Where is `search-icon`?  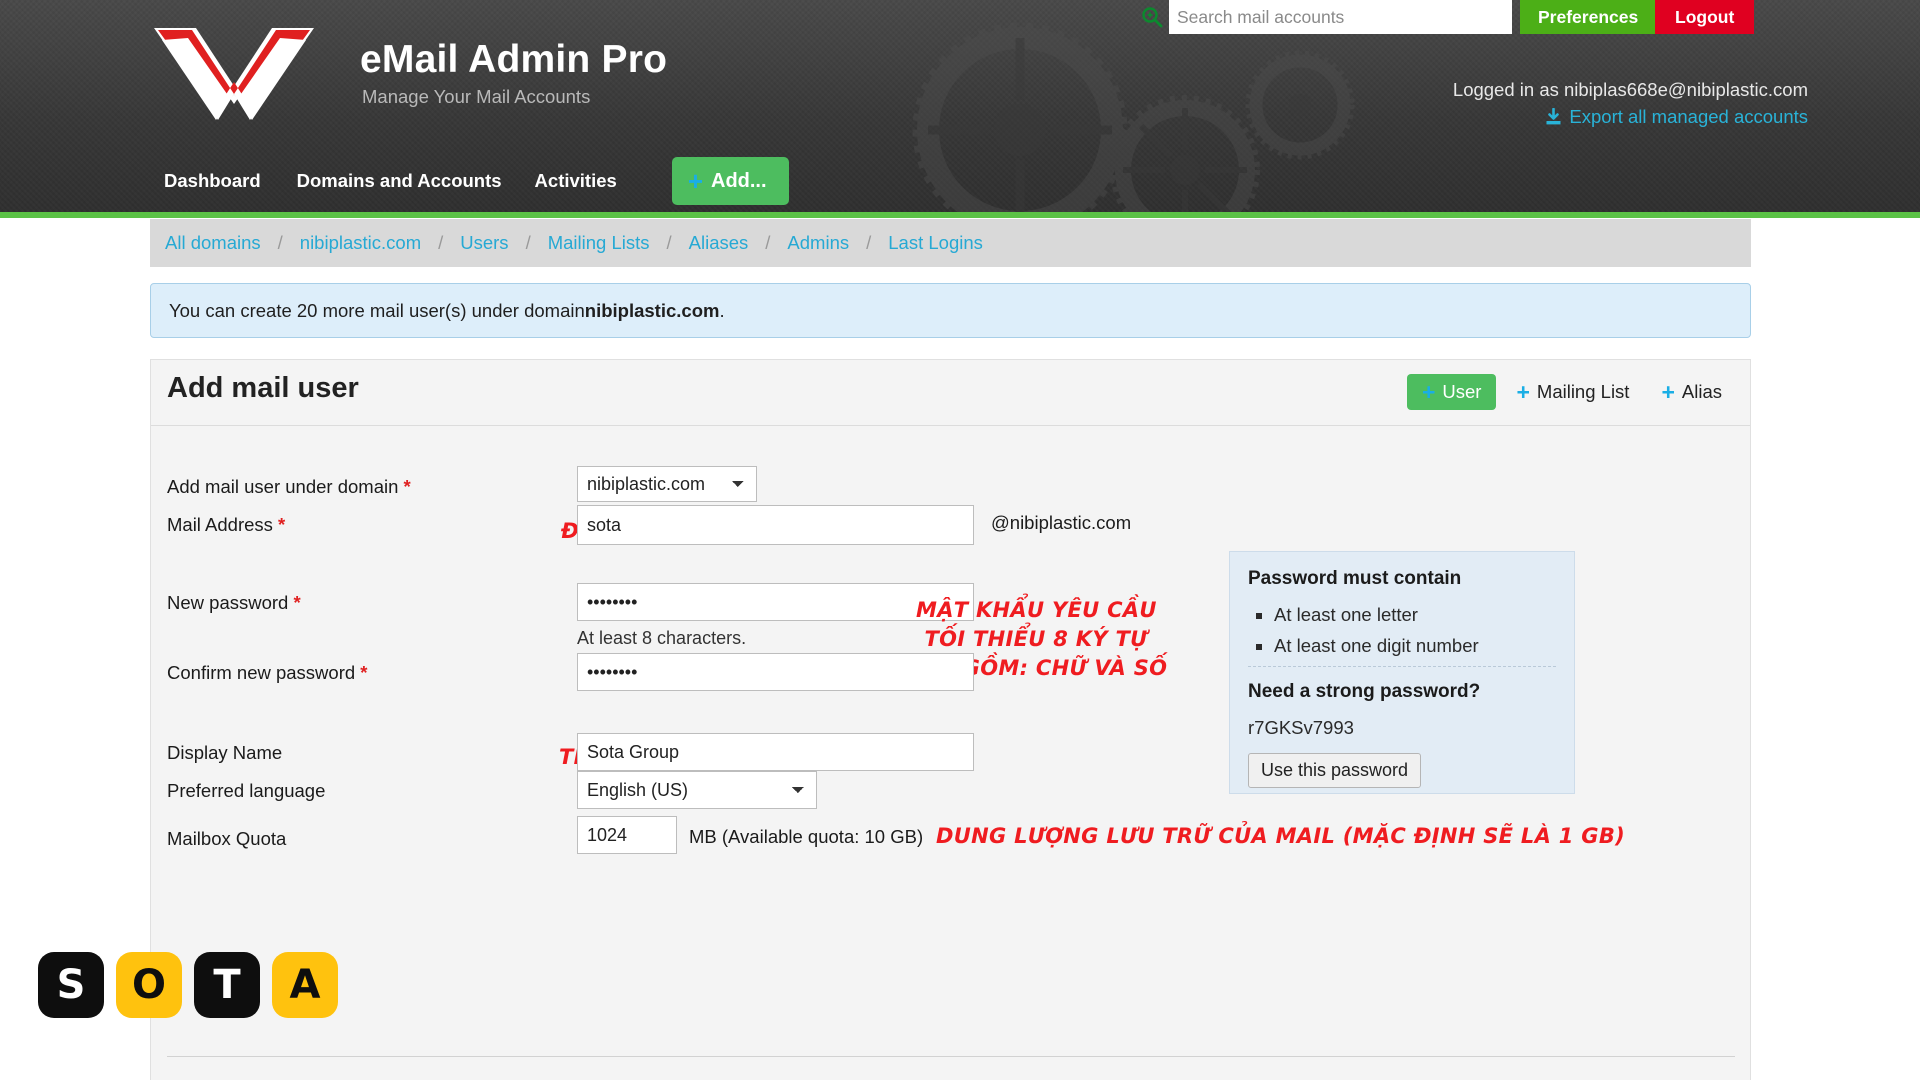 search-icon is located at coordinates (1152, 17).